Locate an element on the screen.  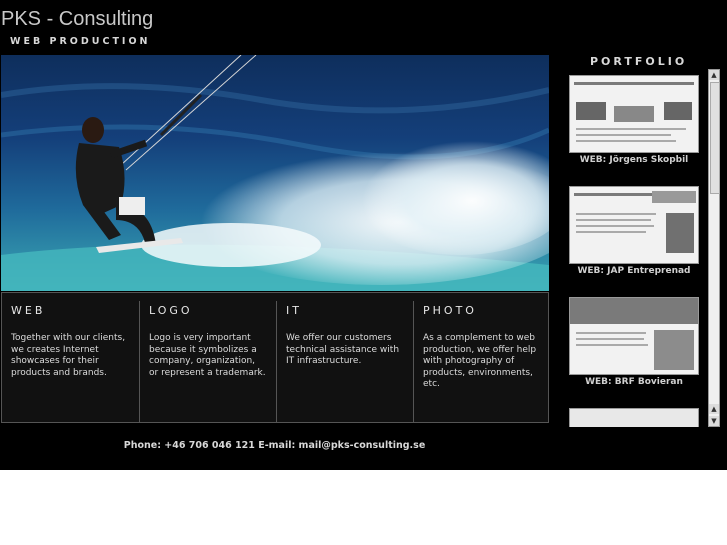
portfolio-item: WEB: BRF Bovieran is located at coordinates (634, 342).